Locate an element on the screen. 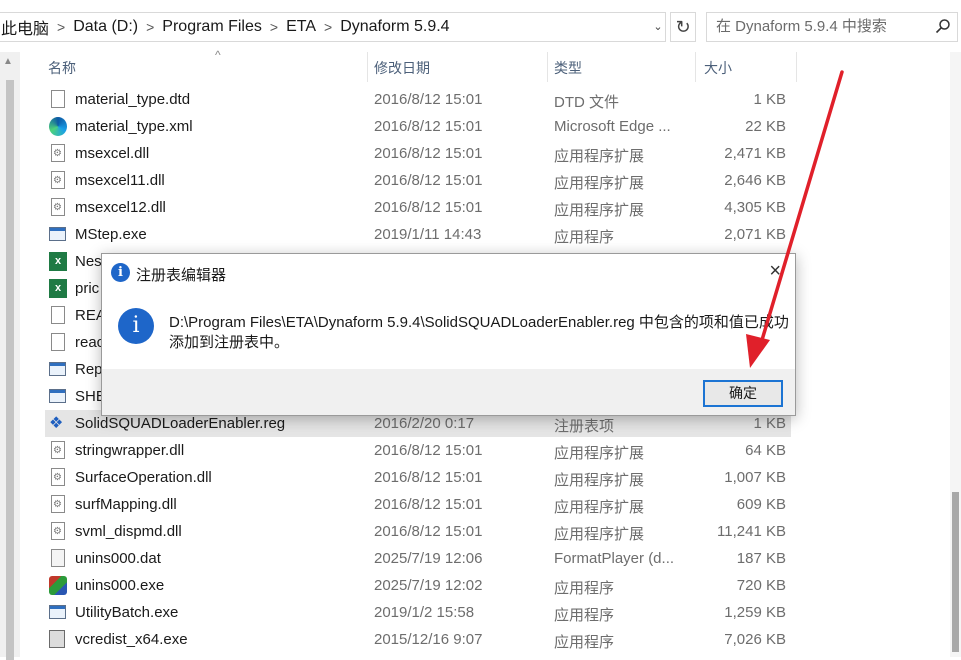 The image size is (961, 660). address-dropdown-icon: ⌄ is located at coordinates (658, 27).